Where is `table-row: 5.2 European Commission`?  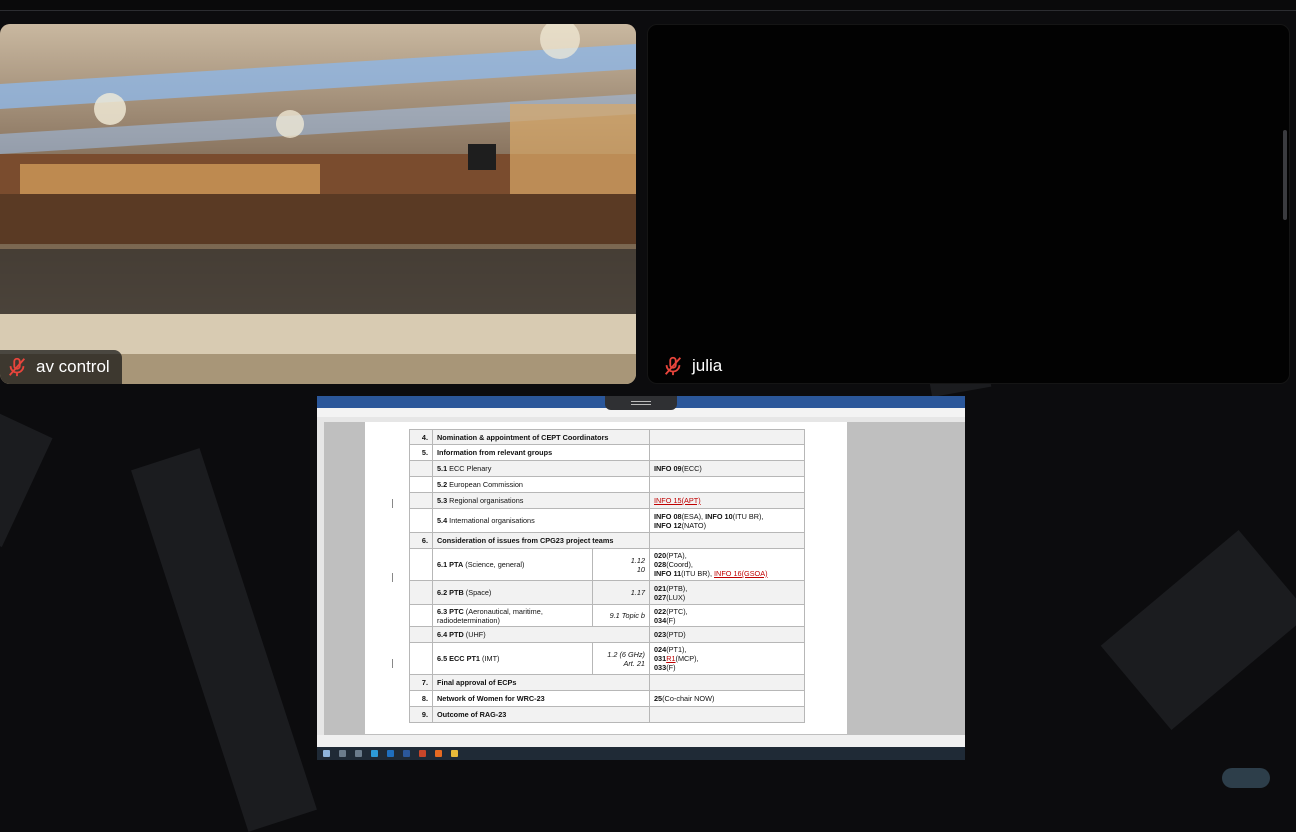
table-row: 5.2 European Commission is located at coordinates (607, 484).